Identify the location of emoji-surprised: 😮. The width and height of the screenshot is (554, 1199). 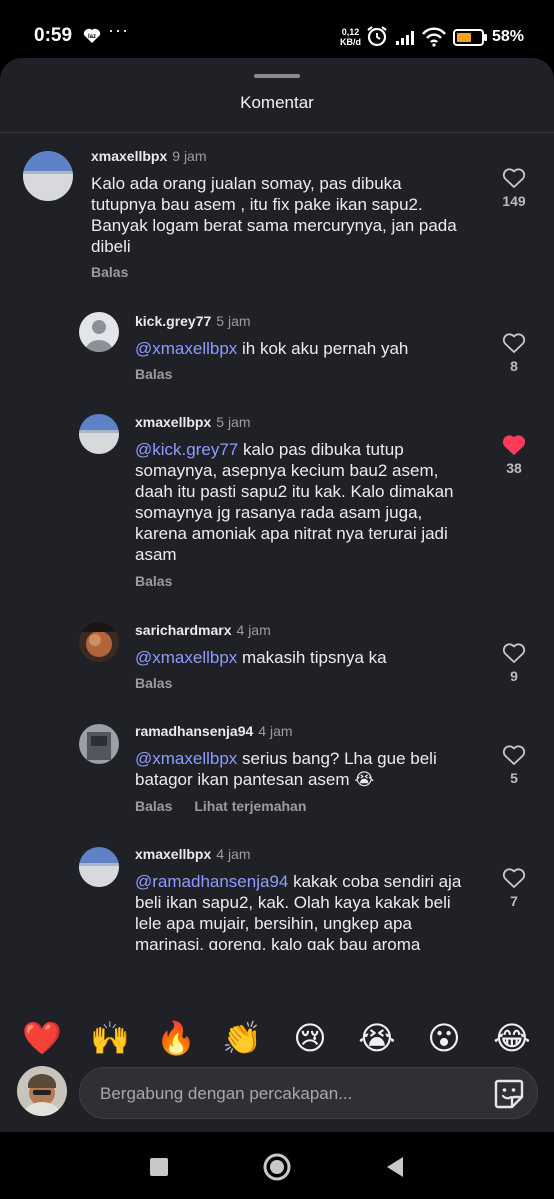
(444, 1038).